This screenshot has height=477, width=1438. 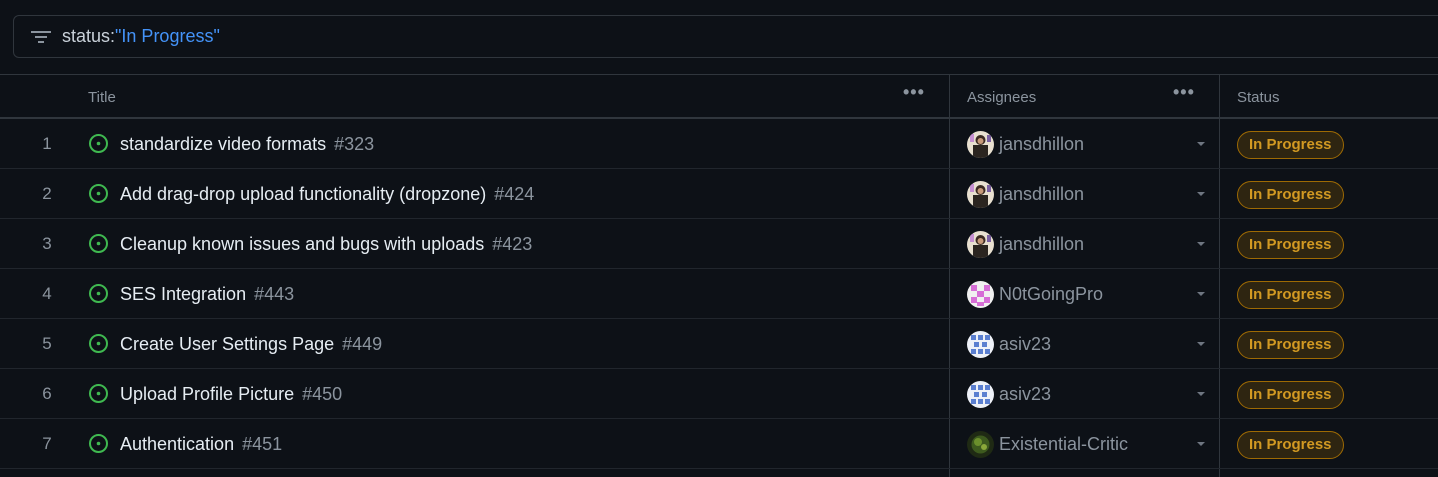 I want to click on issue-number: #424, so click(x=514, y=194).